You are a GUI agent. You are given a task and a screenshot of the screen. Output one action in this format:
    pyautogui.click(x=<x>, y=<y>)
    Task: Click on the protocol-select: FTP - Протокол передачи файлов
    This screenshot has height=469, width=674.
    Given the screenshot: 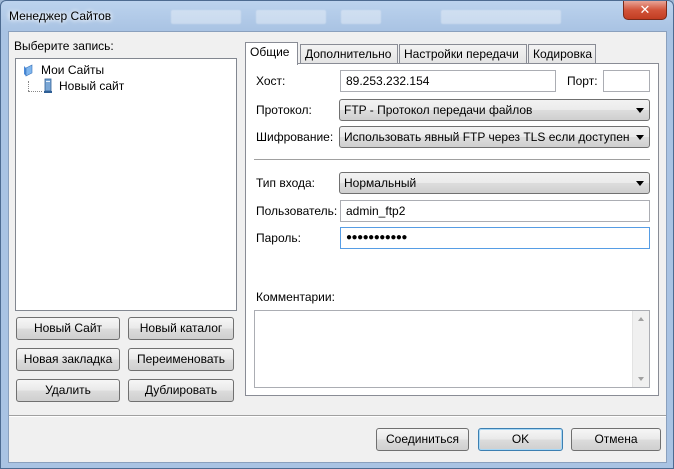 What is the action you would take?
    pyautogui.click(x=494, y=110)
    